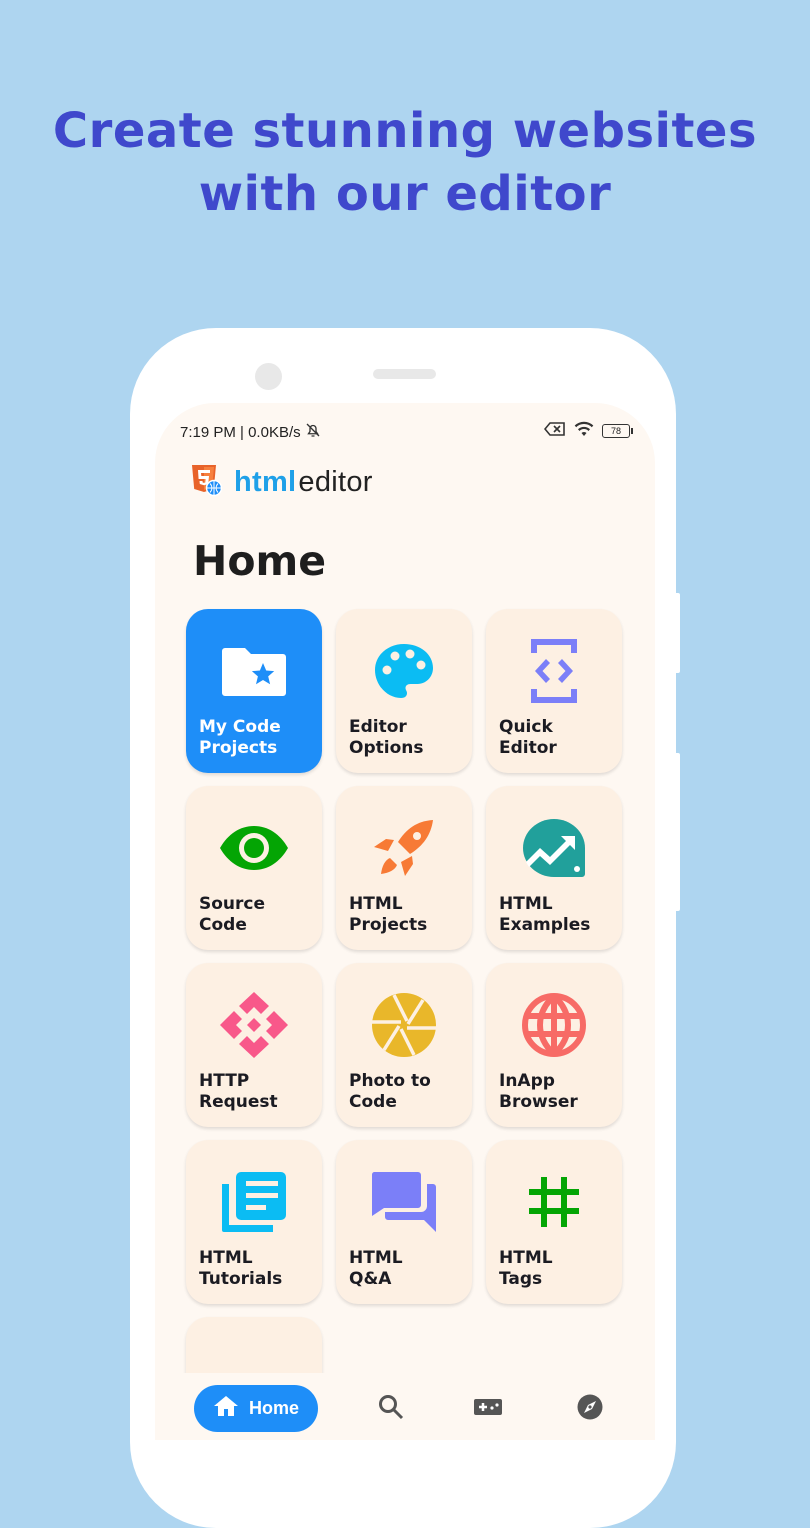  I want to click on tile-quick-editor: Quick Editor, so click(554, 691).